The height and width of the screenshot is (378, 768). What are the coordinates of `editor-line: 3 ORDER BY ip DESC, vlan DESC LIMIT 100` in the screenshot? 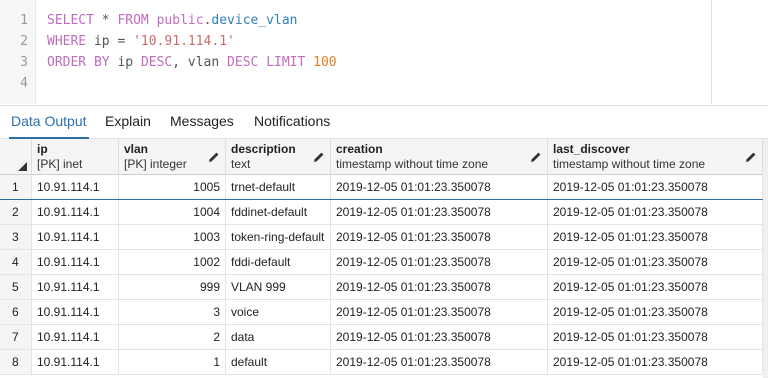 It's located at (355, 62).